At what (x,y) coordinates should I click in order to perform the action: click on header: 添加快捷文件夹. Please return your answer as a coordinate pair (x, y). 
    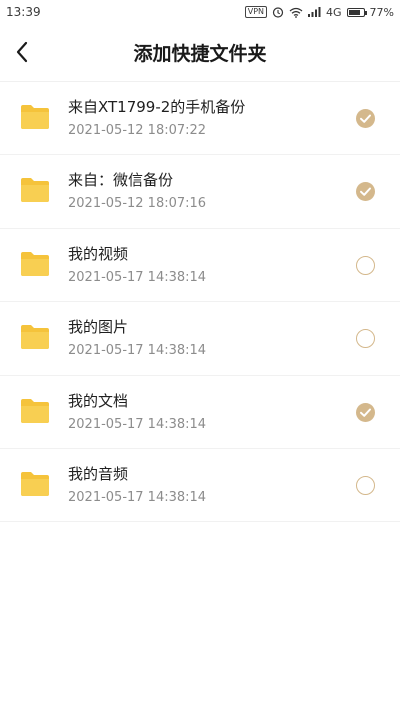
    Looking at the image, I should click on (200, 53).